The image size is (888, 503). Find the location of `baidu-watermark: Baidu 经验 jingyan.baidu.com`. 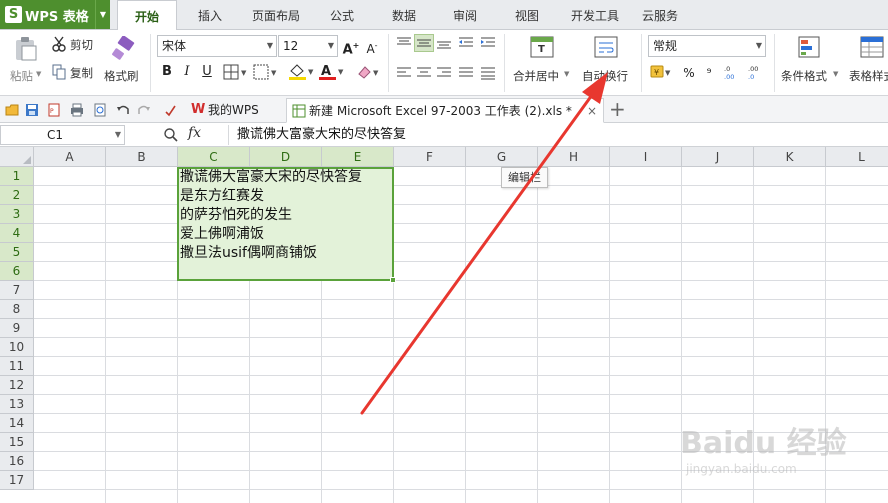

baidu-watermark: Baidu 经验 jingyan.baidu.com is located at coordinates (780, 458).